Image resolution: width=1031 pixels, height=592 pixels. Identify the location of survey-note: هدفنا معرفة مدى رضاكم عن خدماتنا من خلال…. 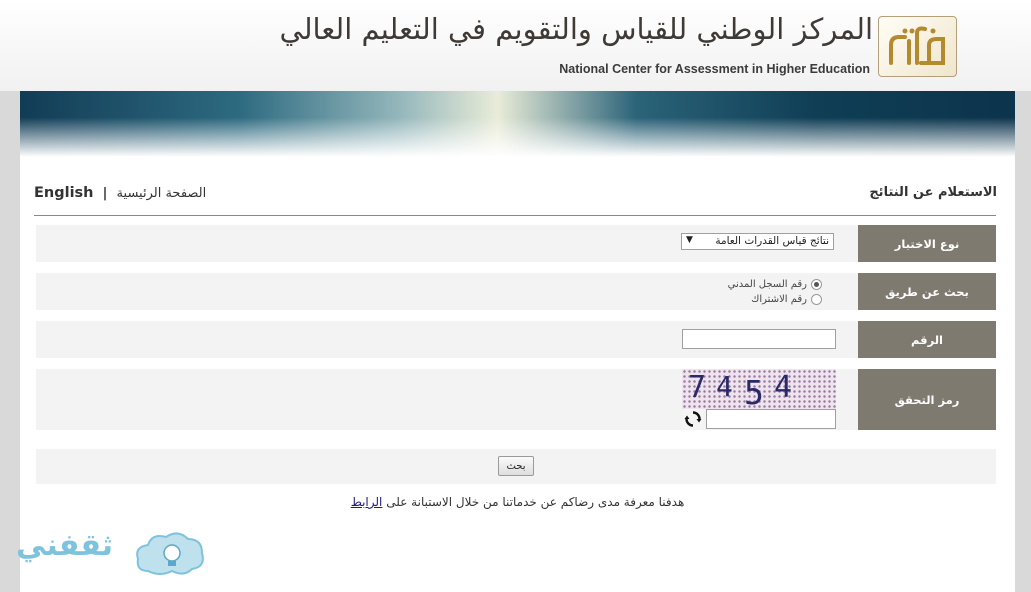
(517, 502).